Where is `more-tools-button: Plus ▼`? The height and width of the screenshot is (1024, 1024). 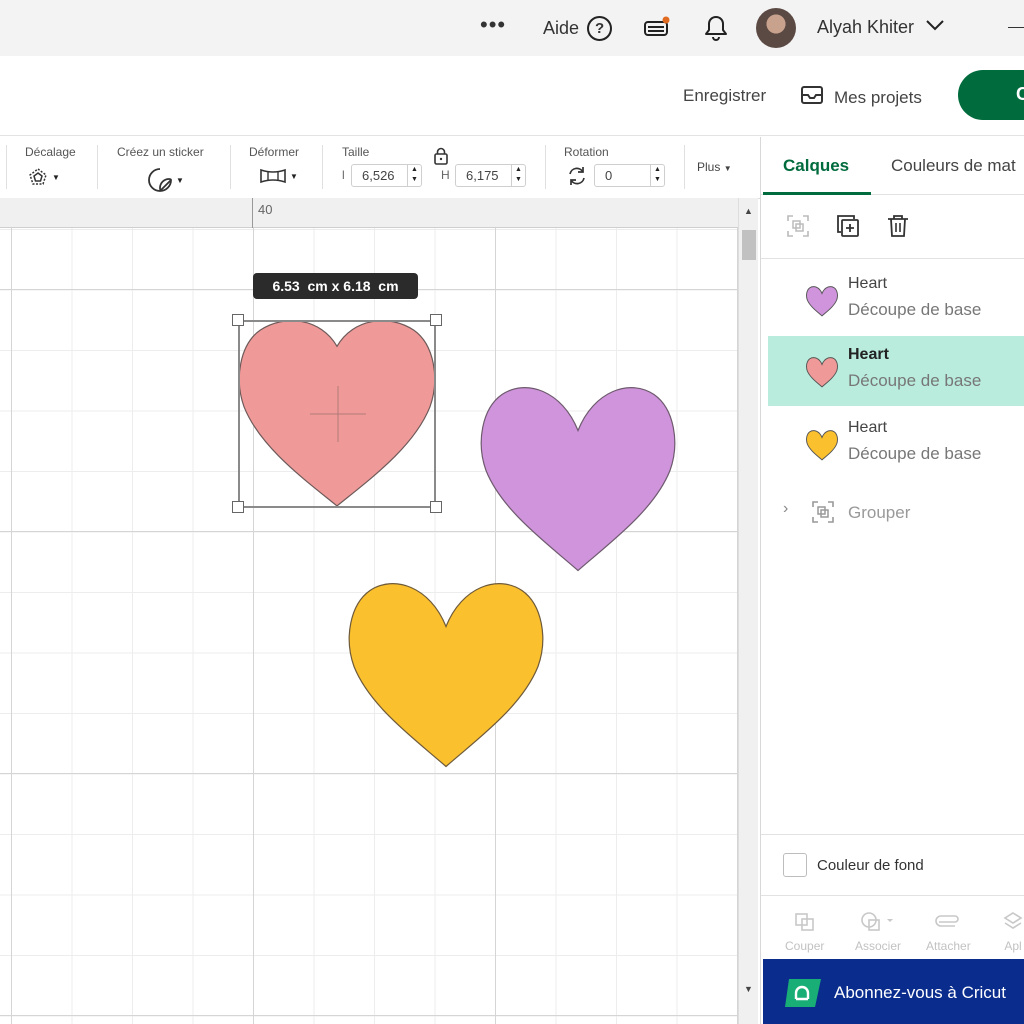 more-tools-button: Plus ▼ is located at coordinates (714, 167).